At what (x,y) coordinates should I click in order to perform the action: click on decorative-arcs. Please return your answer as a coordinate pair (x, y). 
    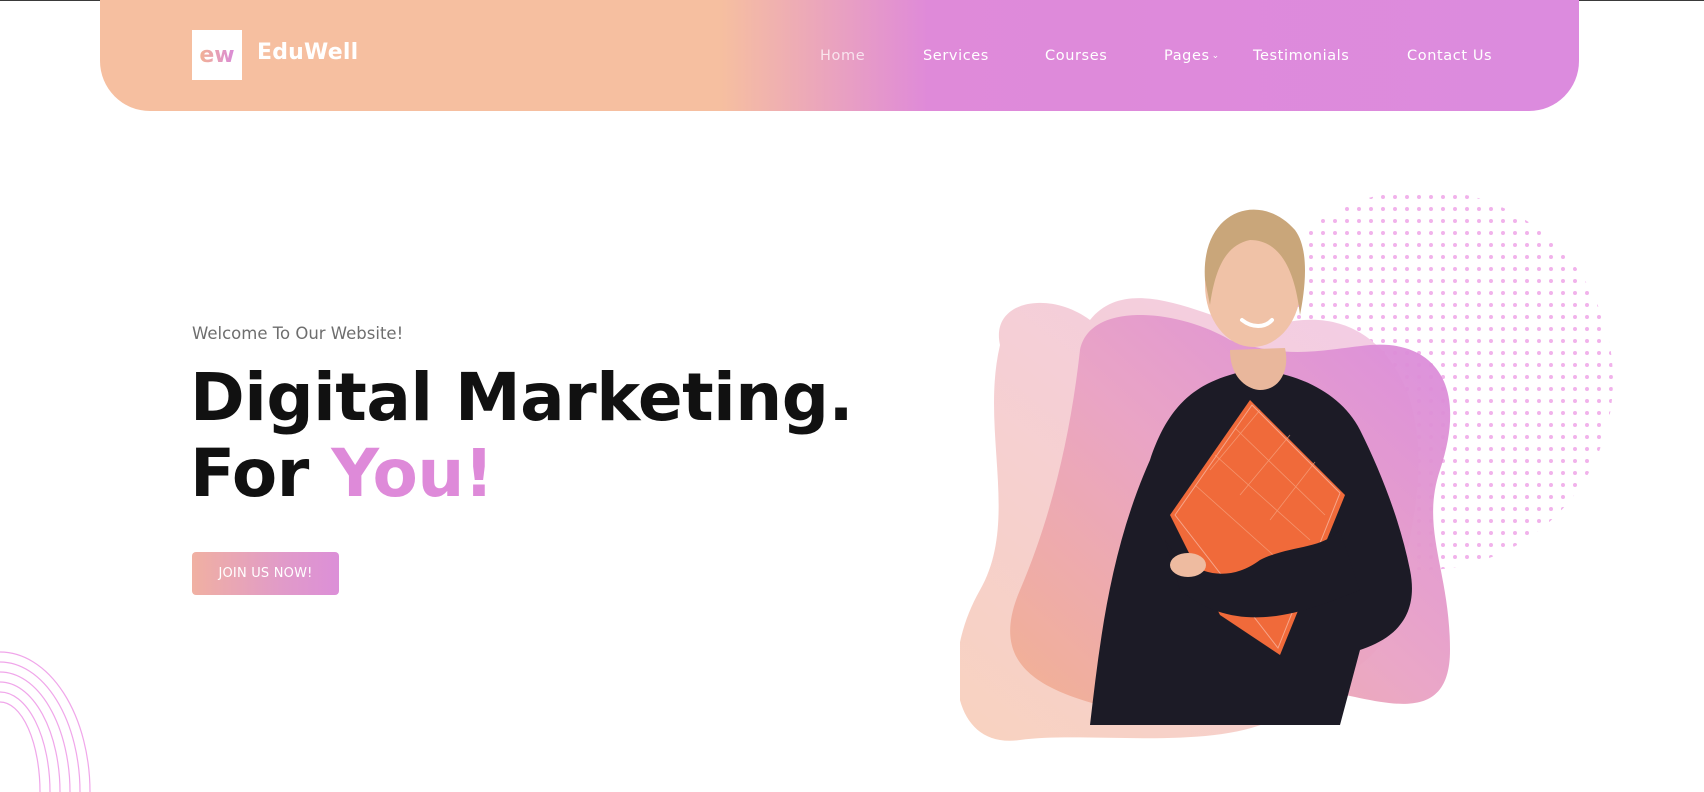
    Looking at the image, I should click on (45, 721).